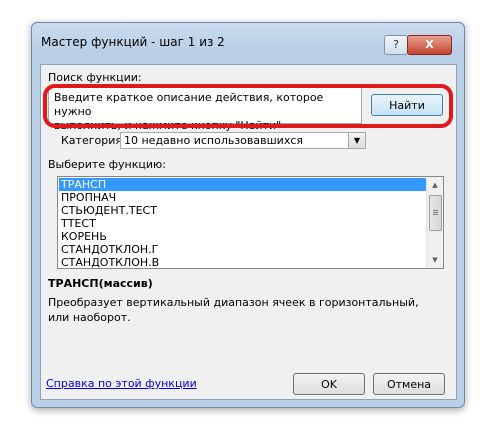 This screenshot has height=439, width=497. I want to click on list-item: ПРОПНАЧ, so click(244, 197).